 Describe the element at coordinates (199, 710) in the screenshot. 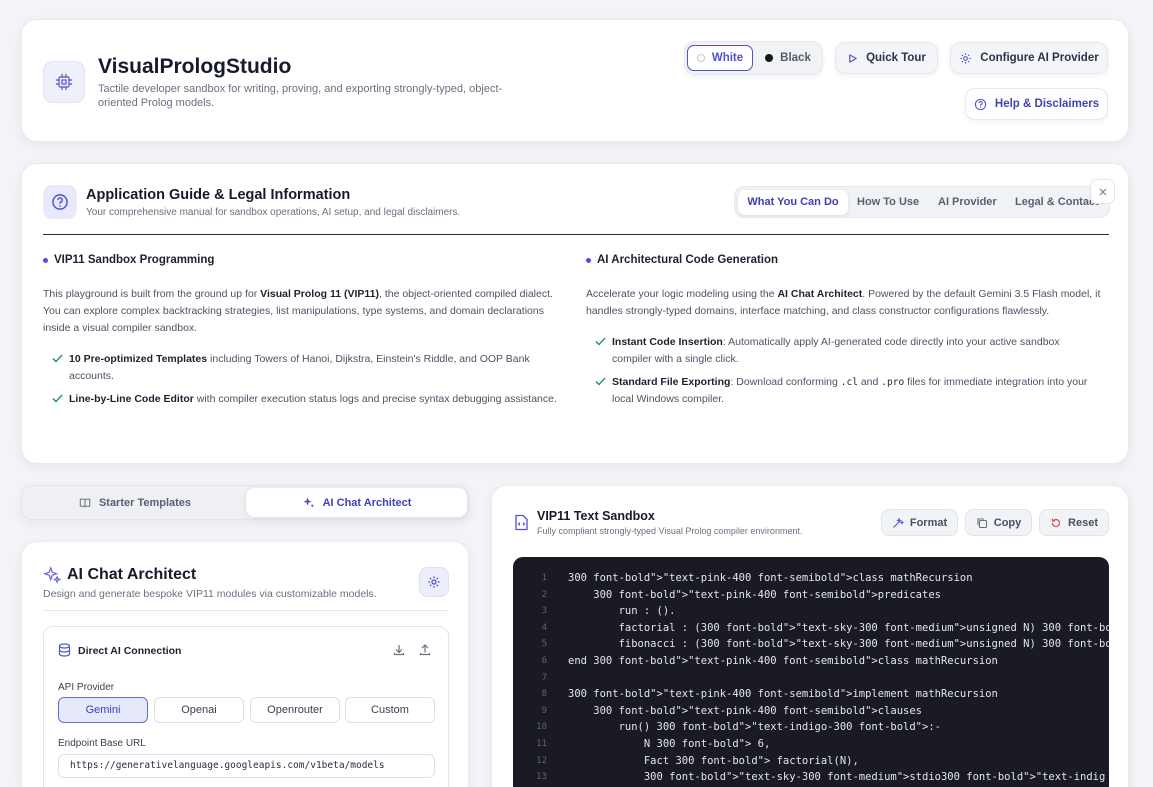

I see `provider-openai-button: Openai` at that location.